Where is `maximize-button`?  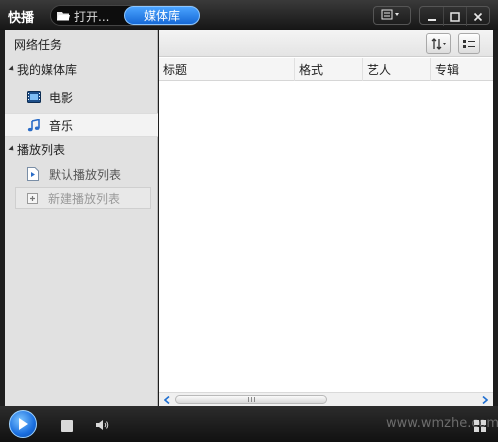
maximize-button is located at coordinates (454, 16).